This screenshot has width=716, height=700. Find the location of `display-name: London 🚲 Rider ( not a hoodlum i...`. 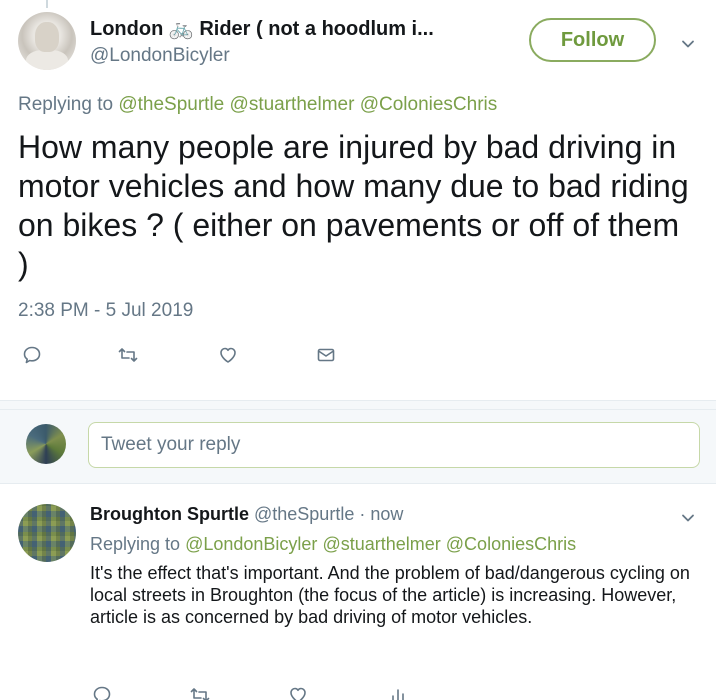

display-name: London 🚲 Rider ( not a hoodlum i... is located at coordinates (262, 28).